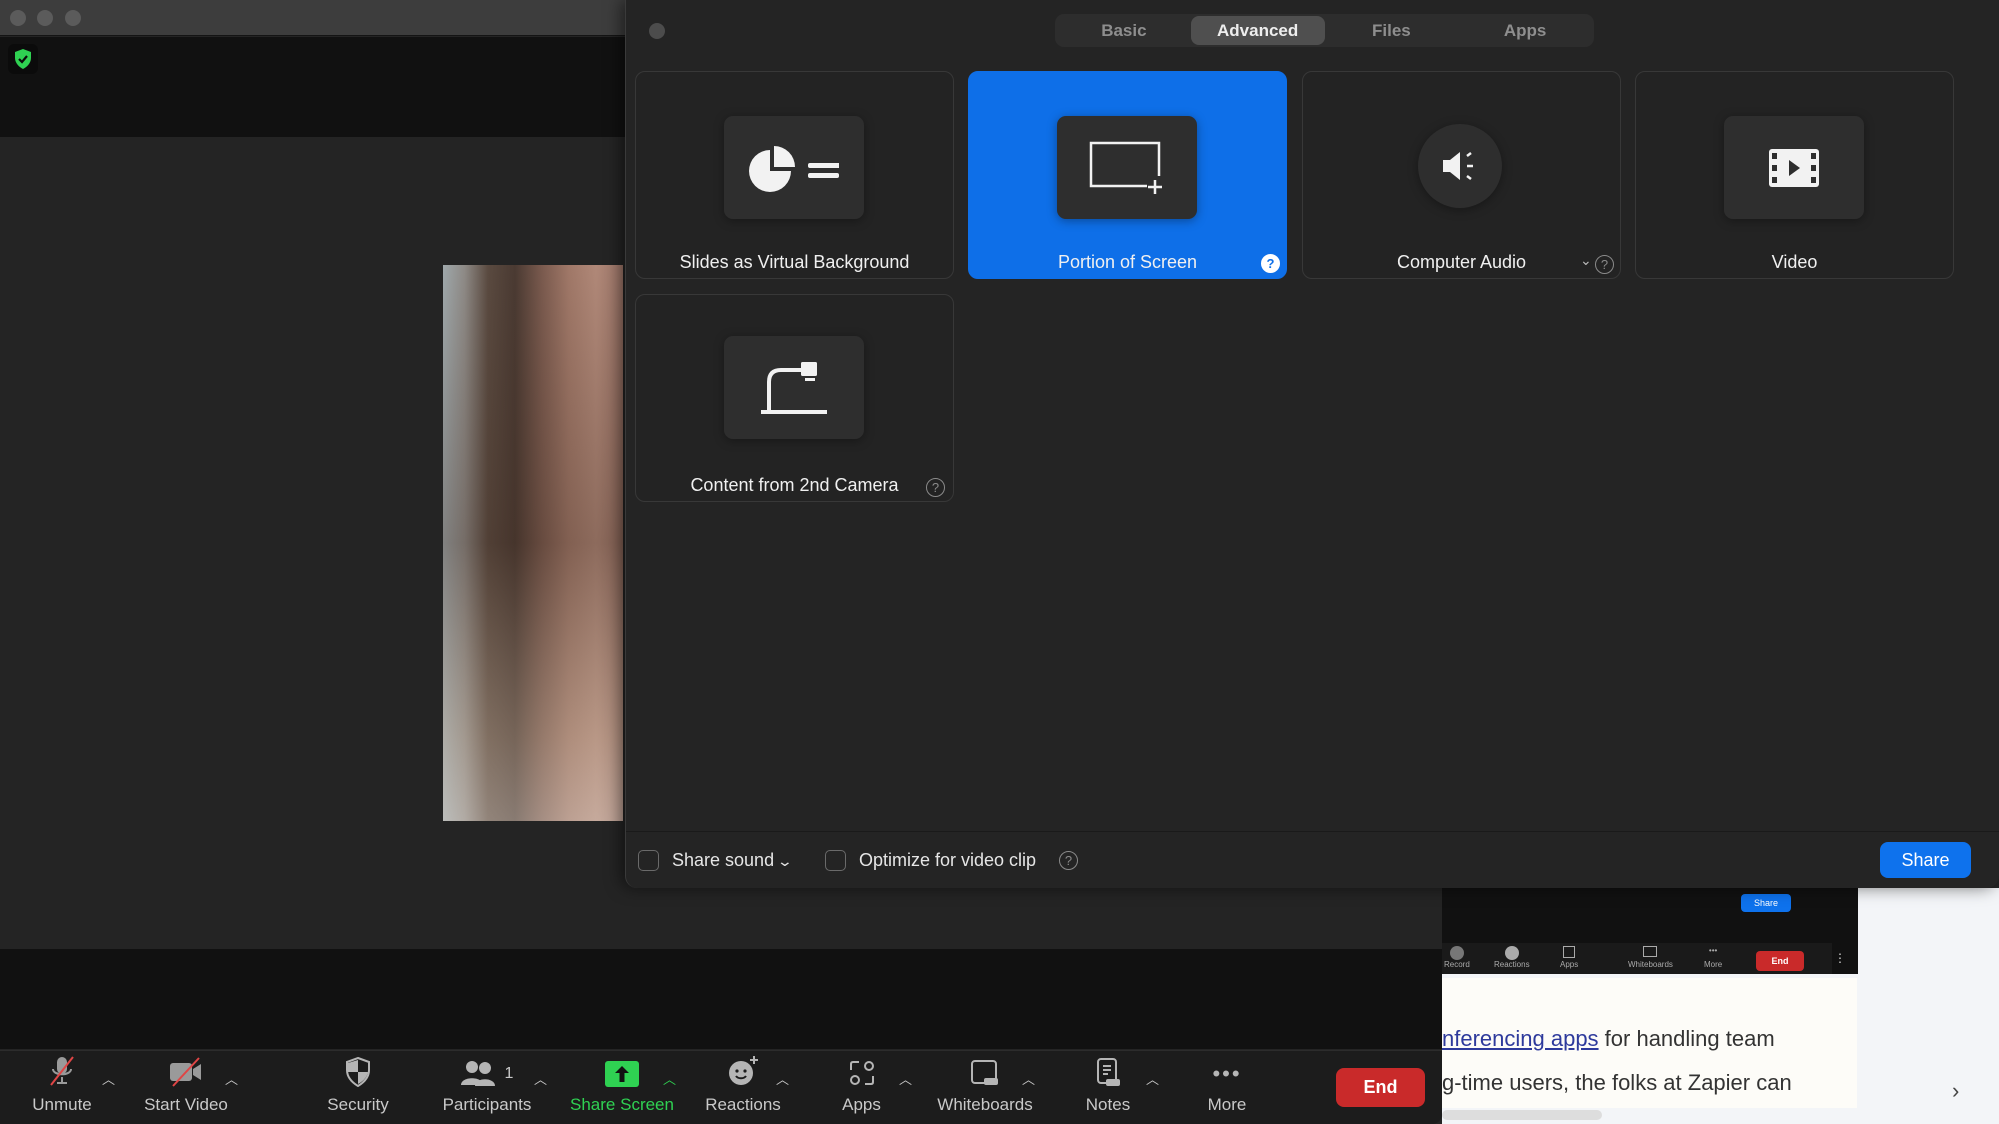 The image size is (1999, 1124). I want to click on encryption-badge, so click(23, 59).